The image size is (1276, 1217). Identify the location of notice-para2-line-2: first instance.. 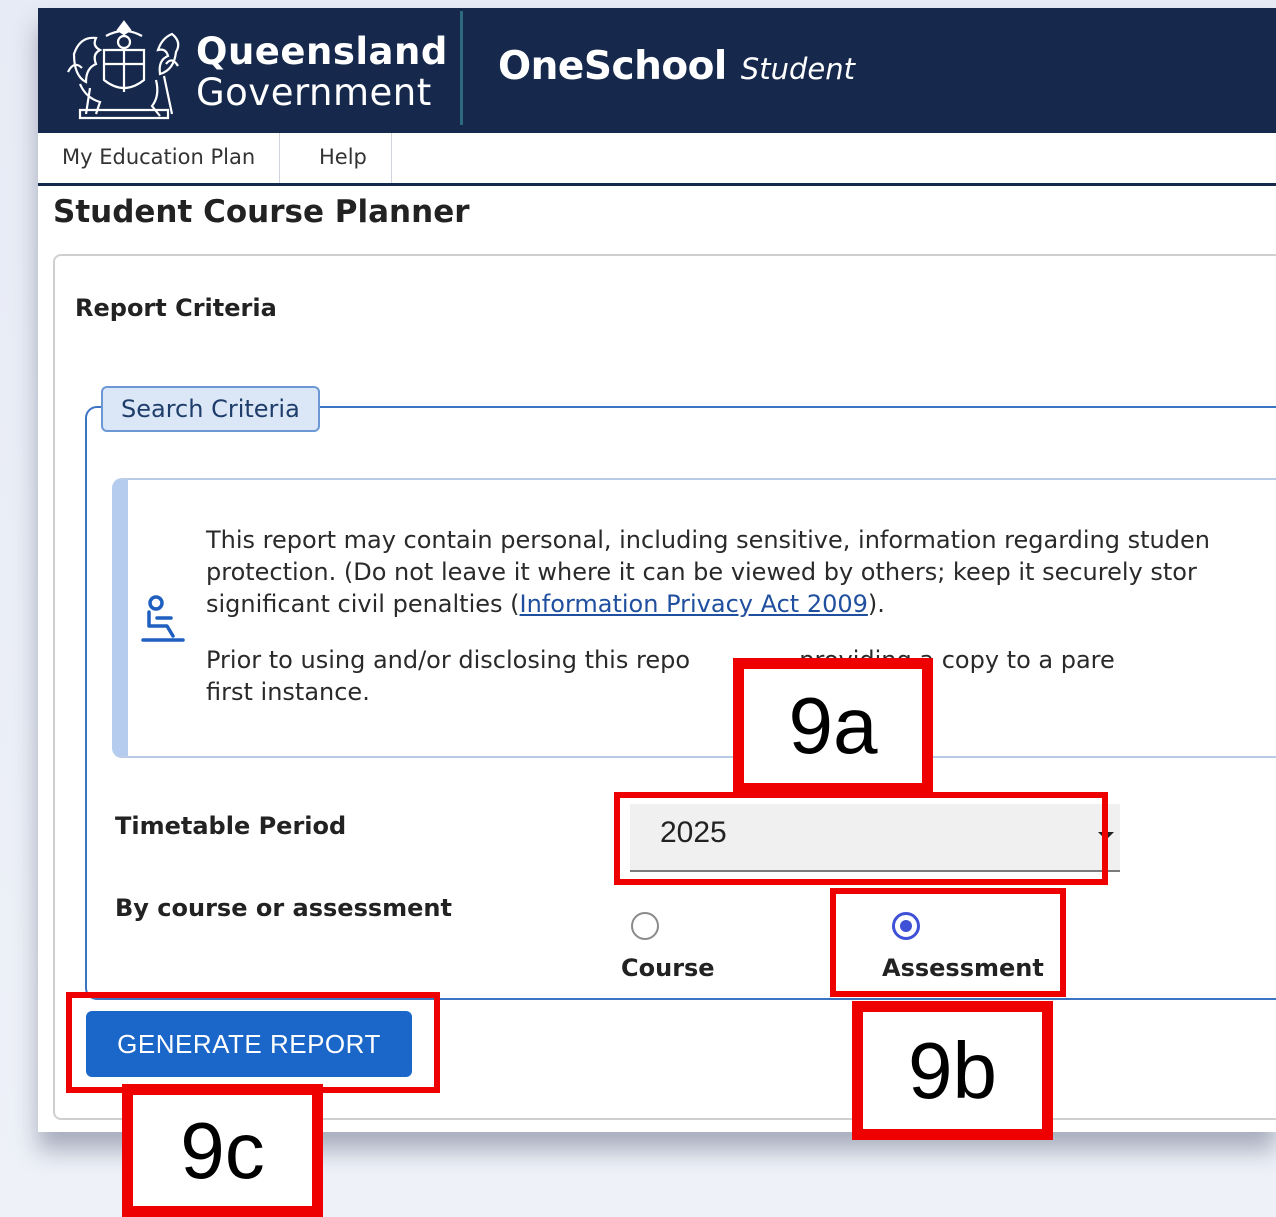
(288, 692).